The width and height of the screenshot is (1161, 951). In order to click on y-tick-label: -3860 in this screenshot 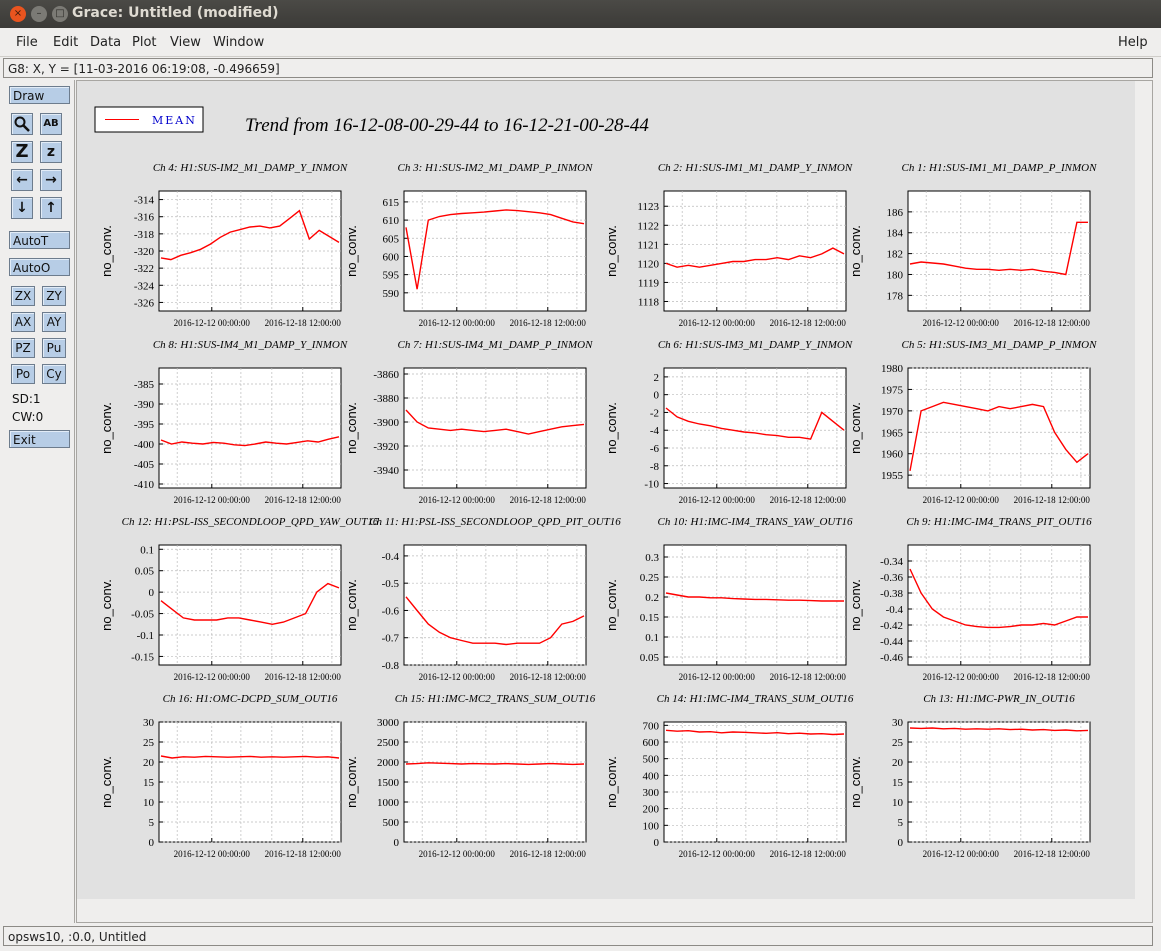, I will do `click(386, 375)`.